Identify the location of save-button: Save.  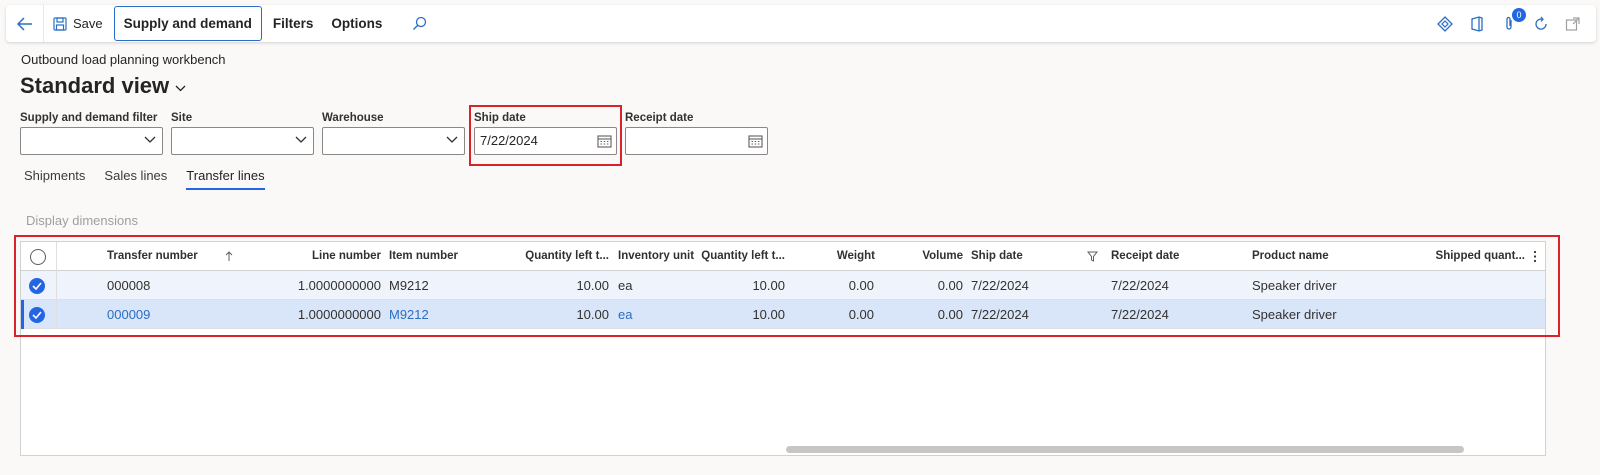
(78, 23).